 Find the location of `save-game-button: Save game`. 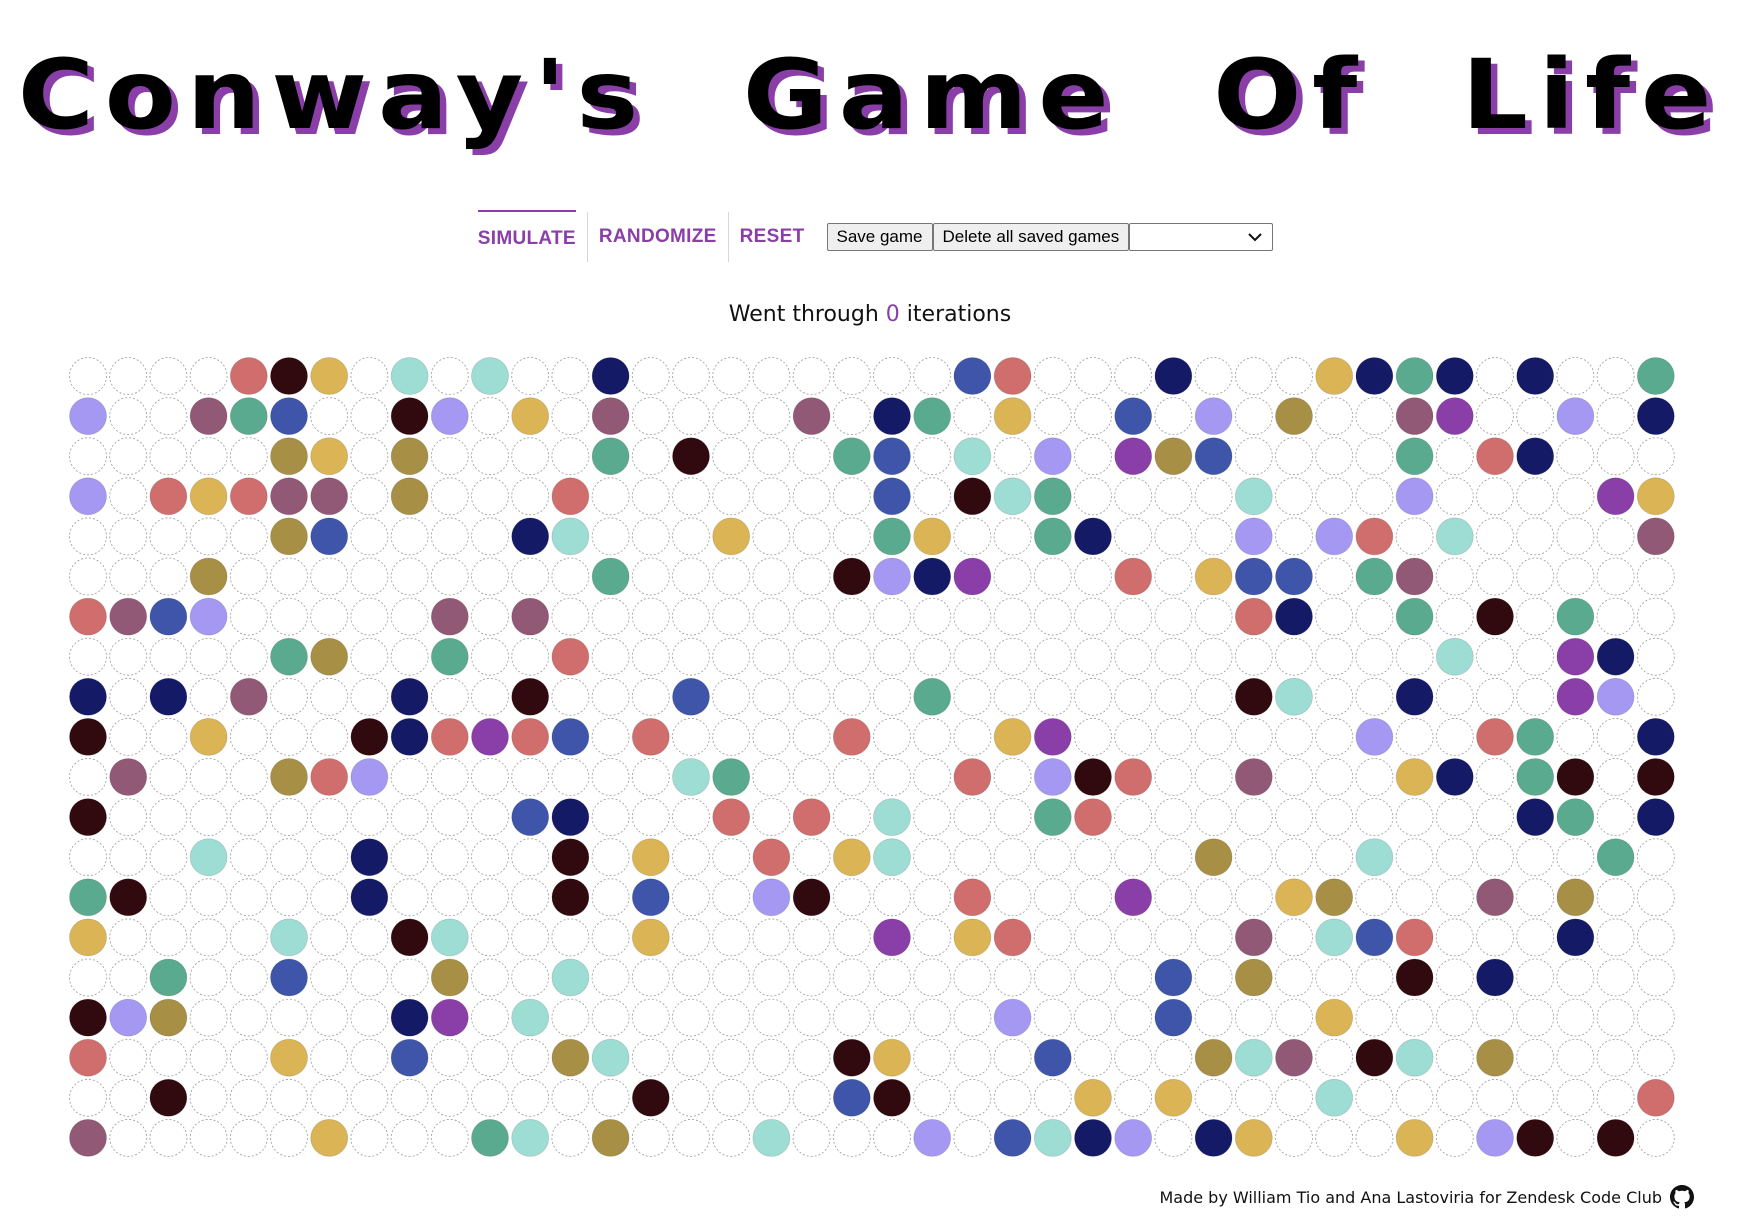

save-game-button: Save game is located at coordinates (879, 237).